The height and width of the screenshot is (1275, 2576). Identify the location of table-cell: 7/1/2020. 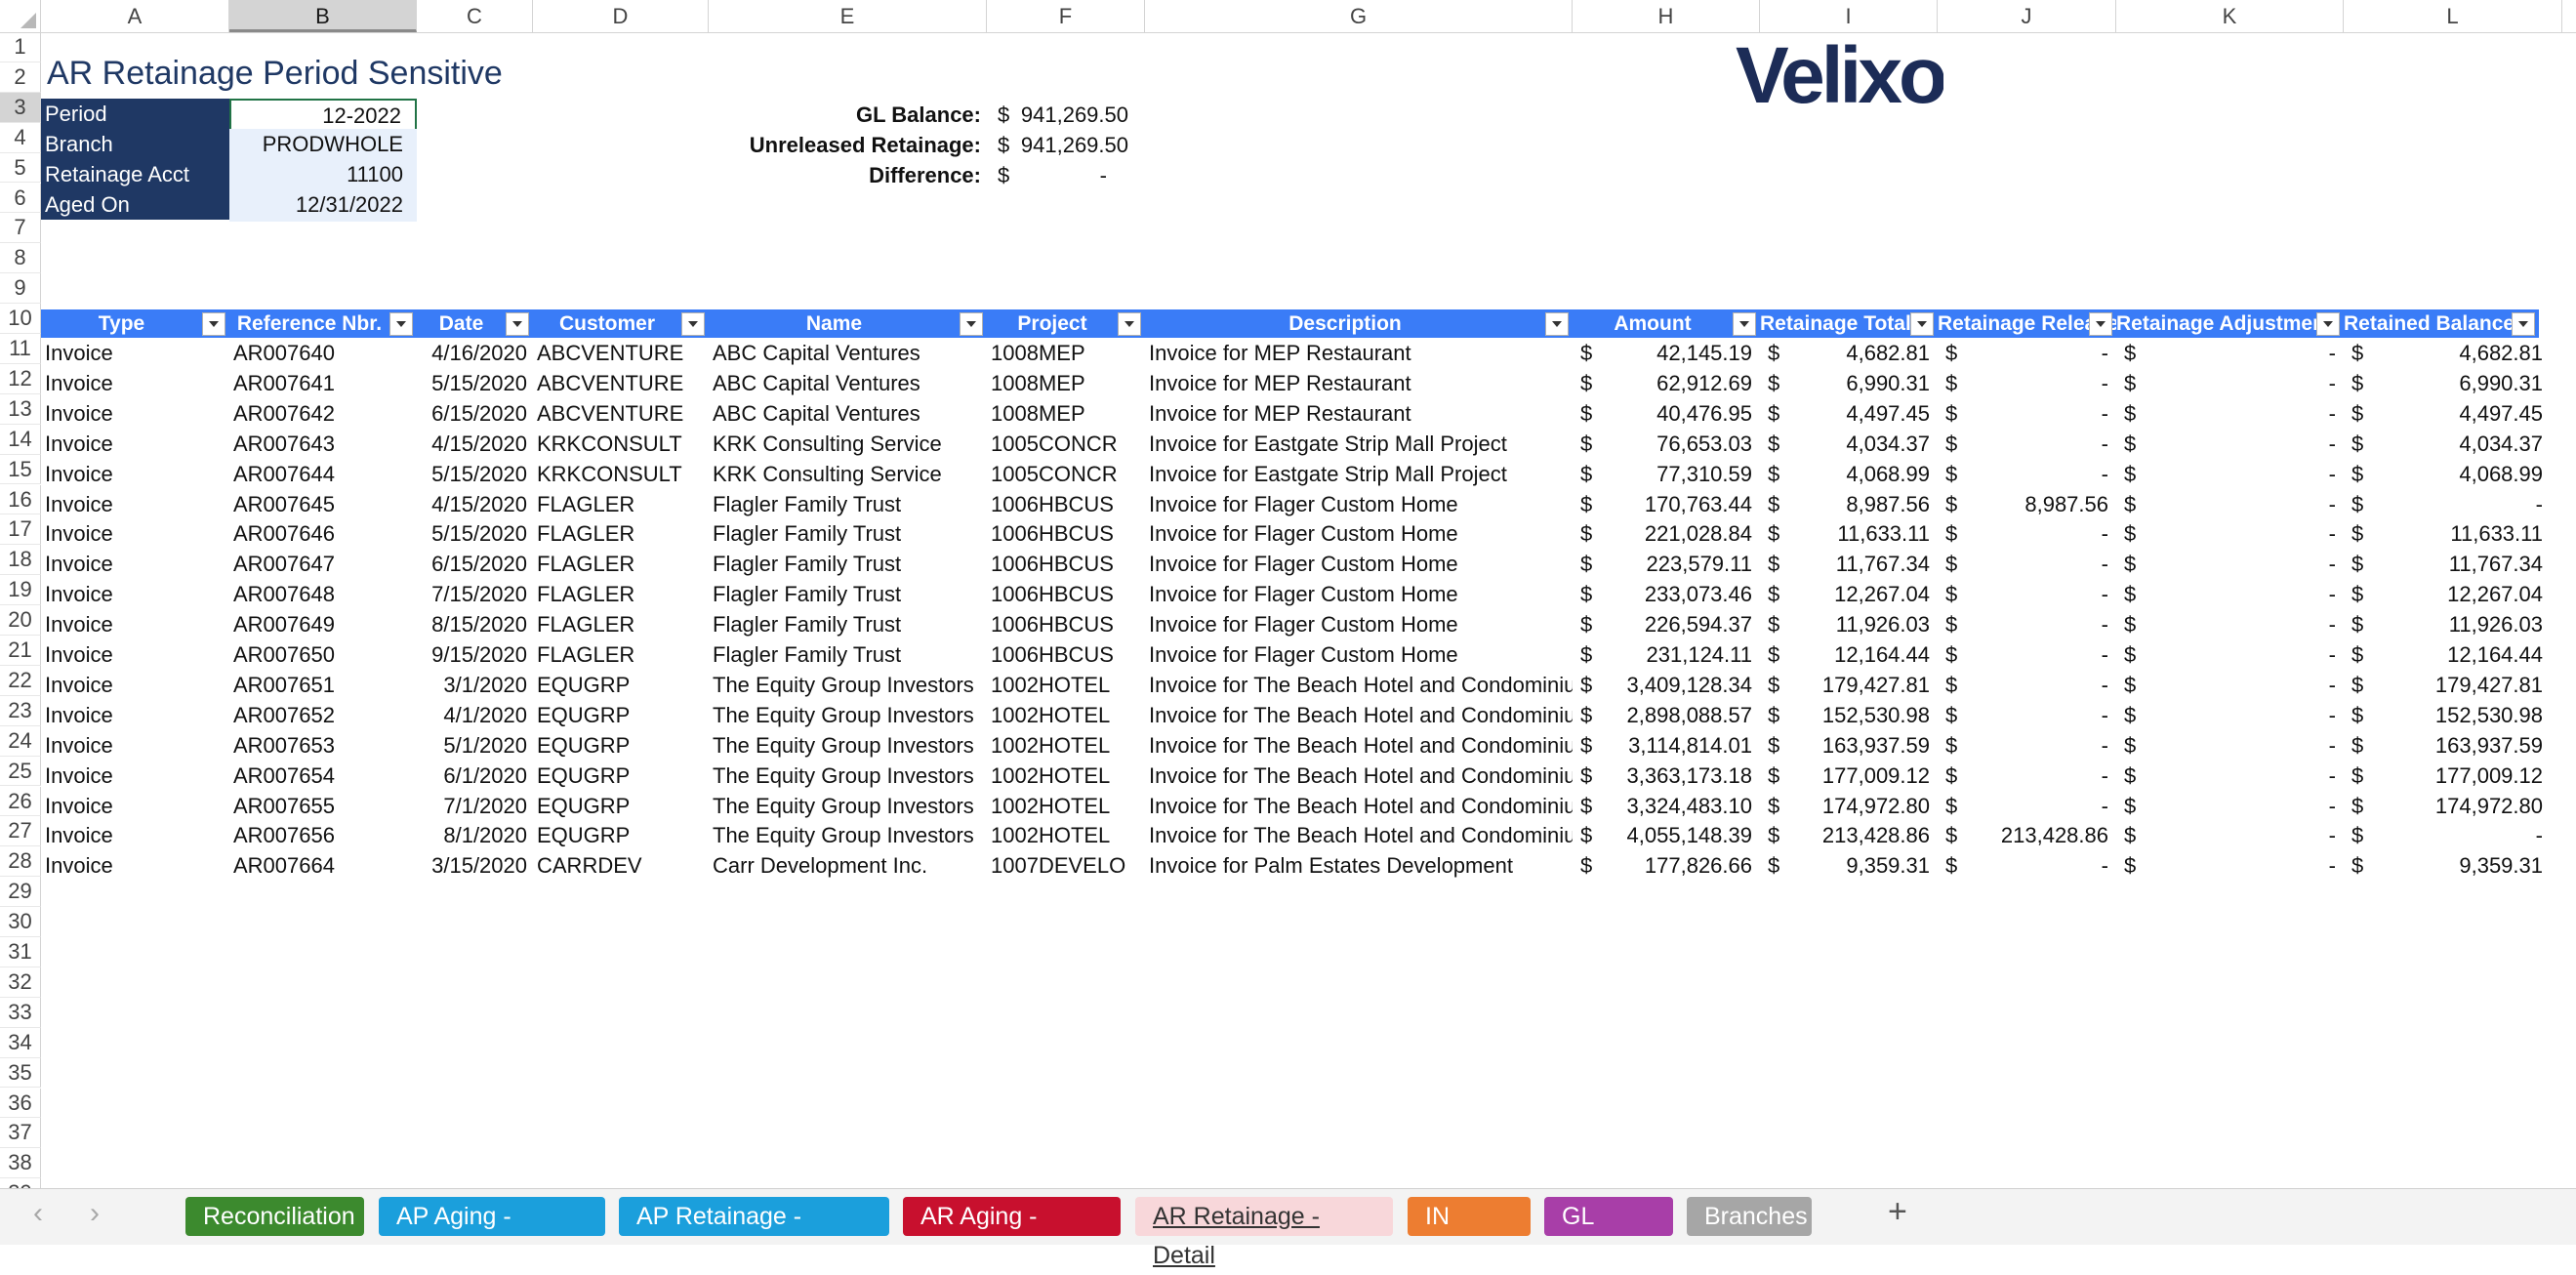
(475, 807).